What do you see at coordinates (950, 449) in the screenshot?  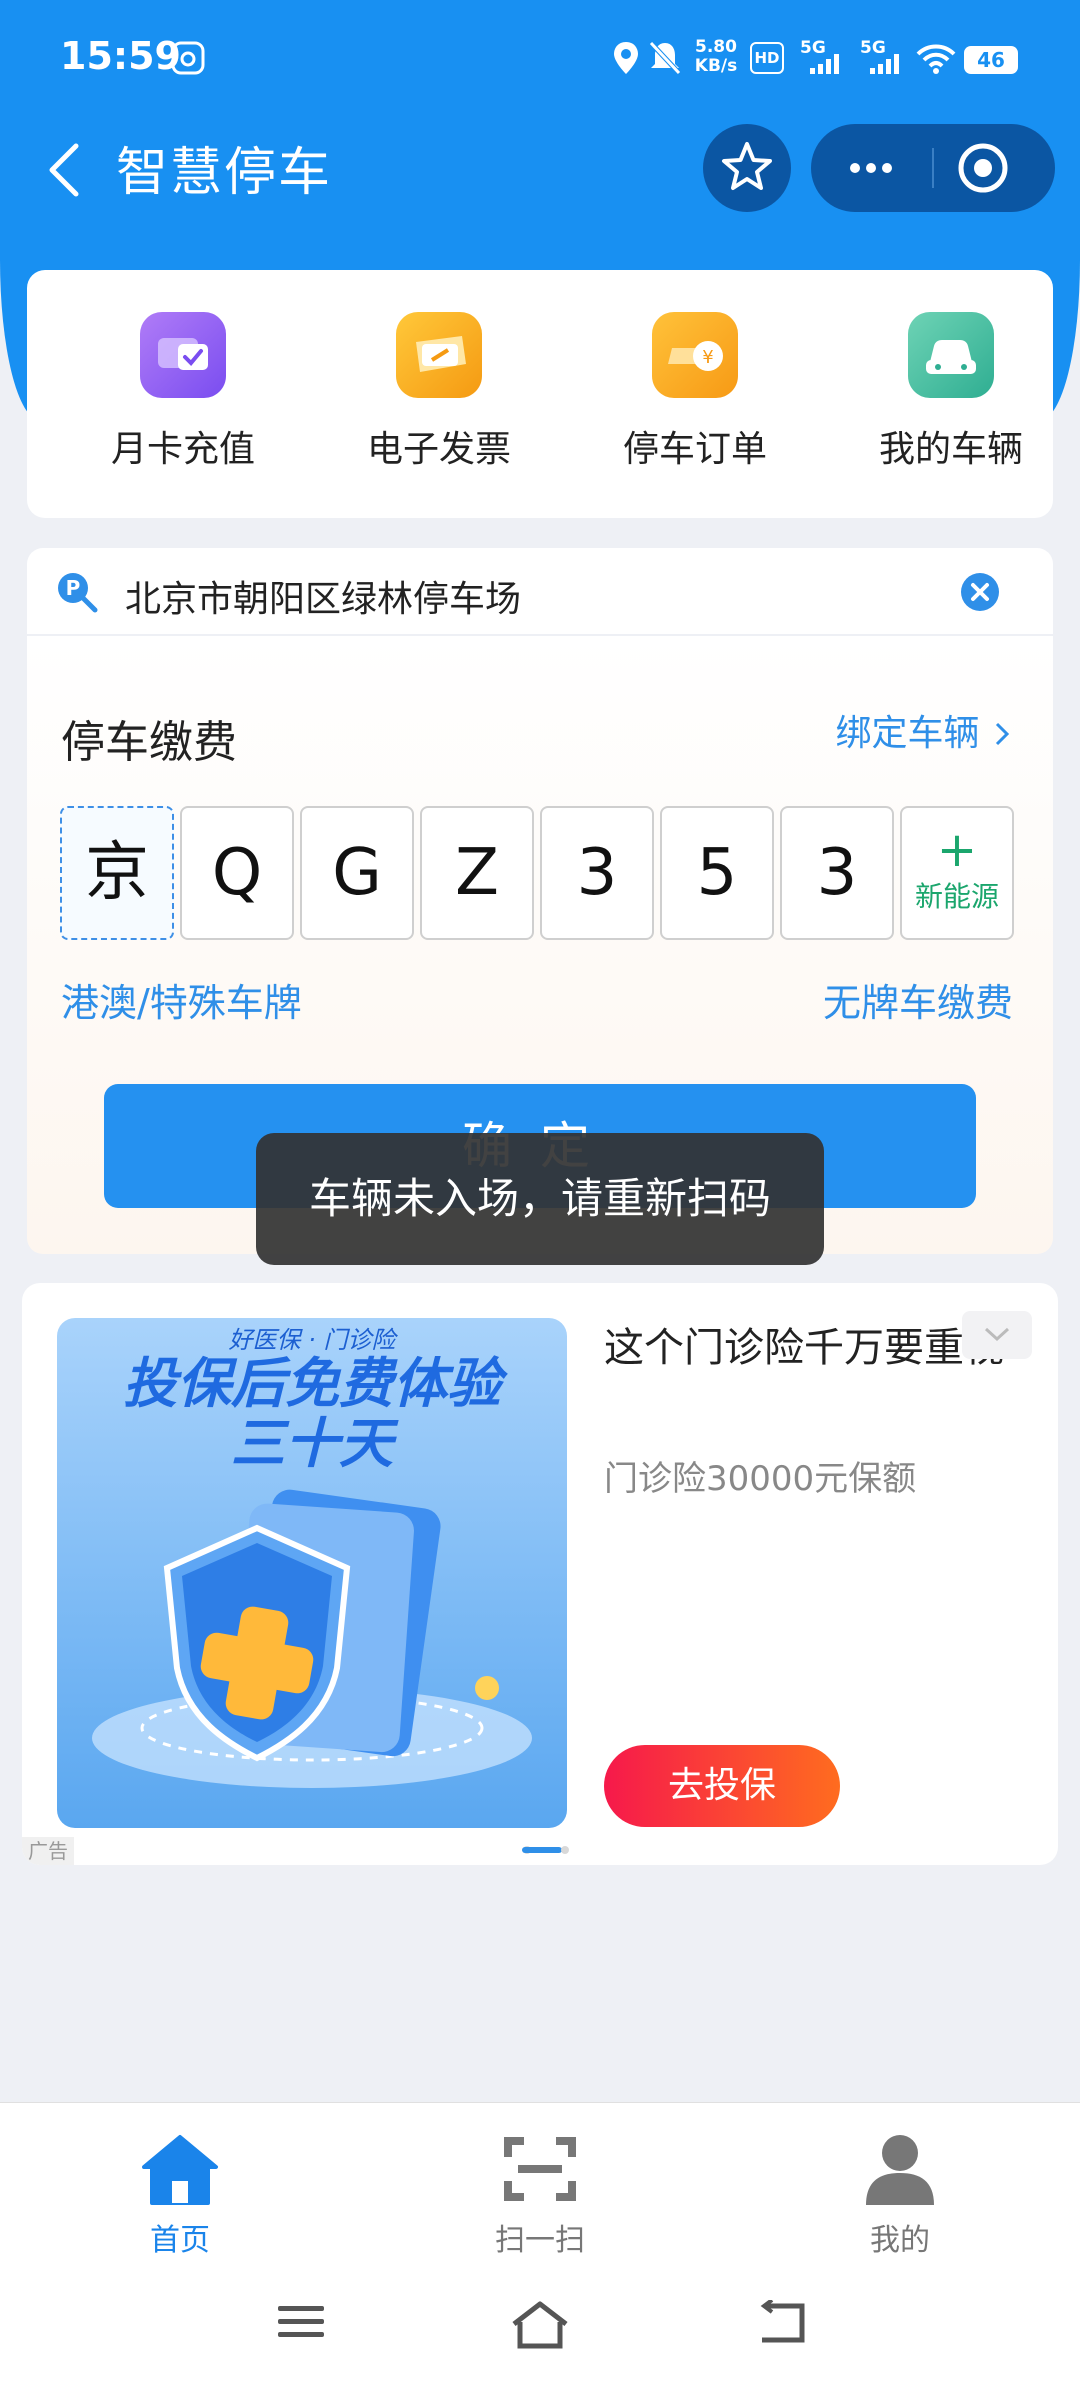 I see `quick-action-label: 我的车辆` at bounding box center [950, 449].